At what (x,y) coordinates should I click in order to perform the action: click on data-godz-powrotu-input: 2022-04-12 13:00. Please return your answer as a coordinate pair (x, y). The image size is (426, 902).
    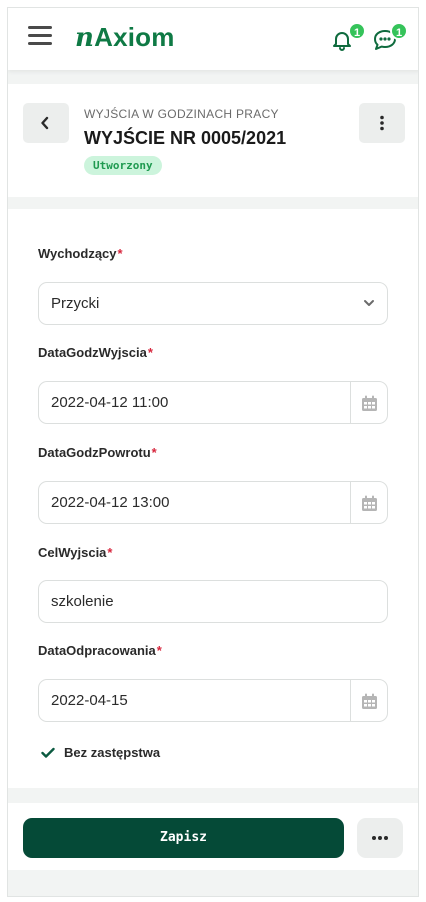
    Looking at the image, I should click on (213, 502).